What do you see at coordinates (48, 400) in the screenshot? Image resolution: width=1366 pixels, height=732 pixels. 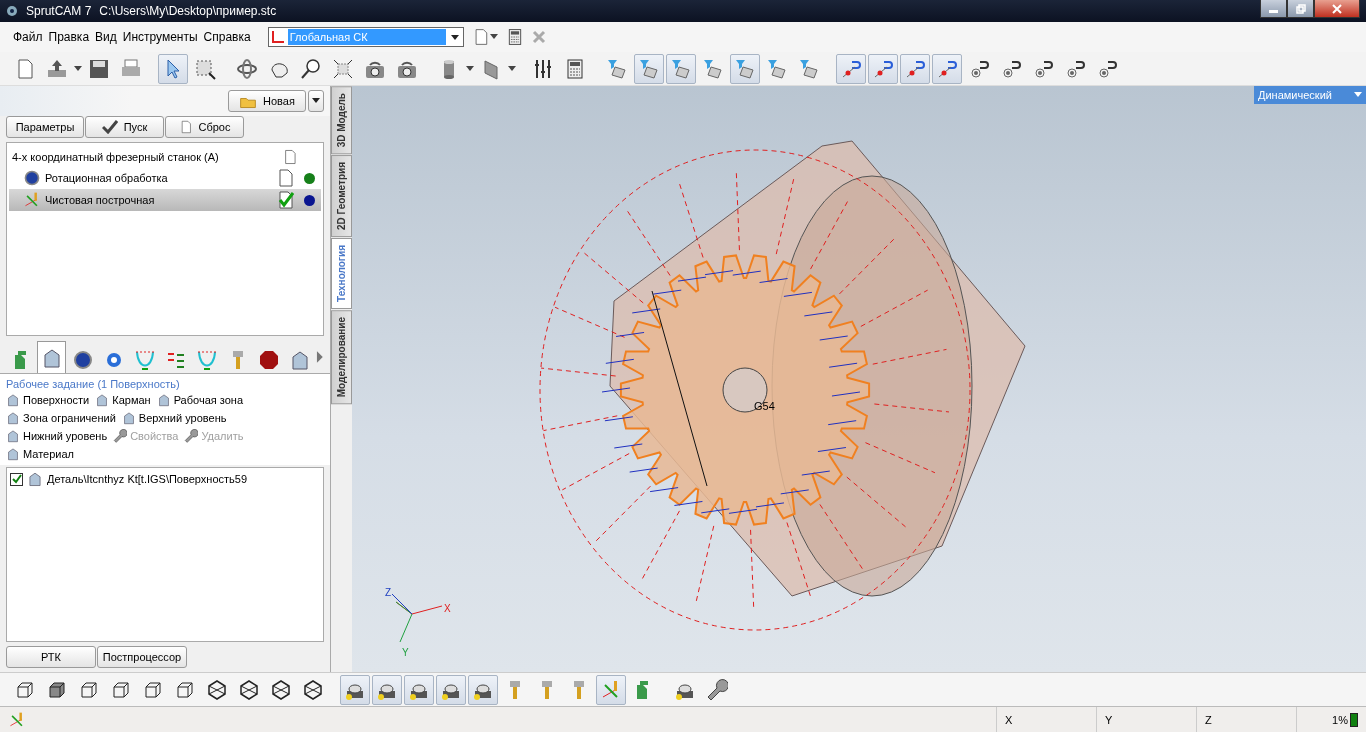 I see `job-action: Поверхности` at bounding box center [48, 400].